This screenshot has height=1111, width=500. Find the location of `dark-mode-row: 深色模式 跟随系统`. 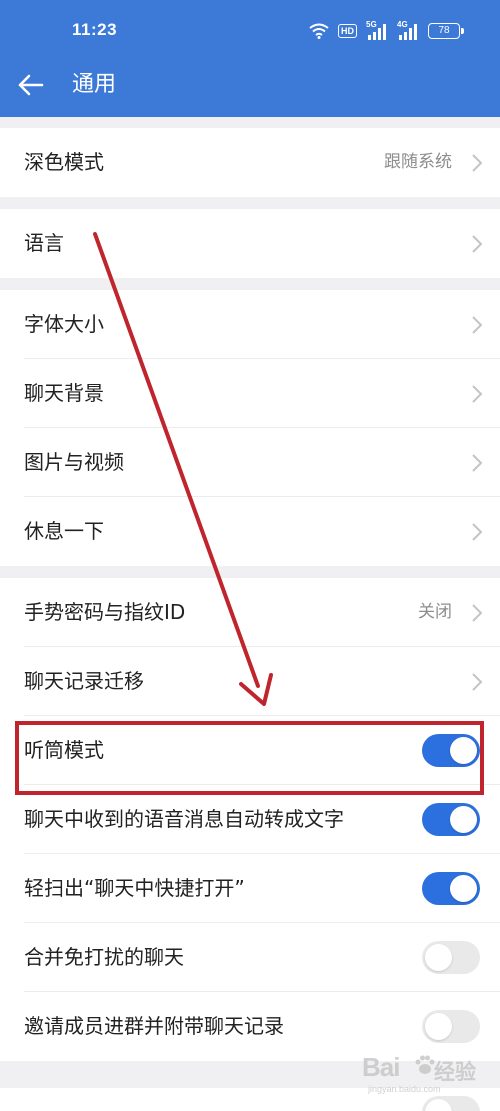

dark-mode-row: 深色模式 跟随系统 is located at coordinates (250, 162).